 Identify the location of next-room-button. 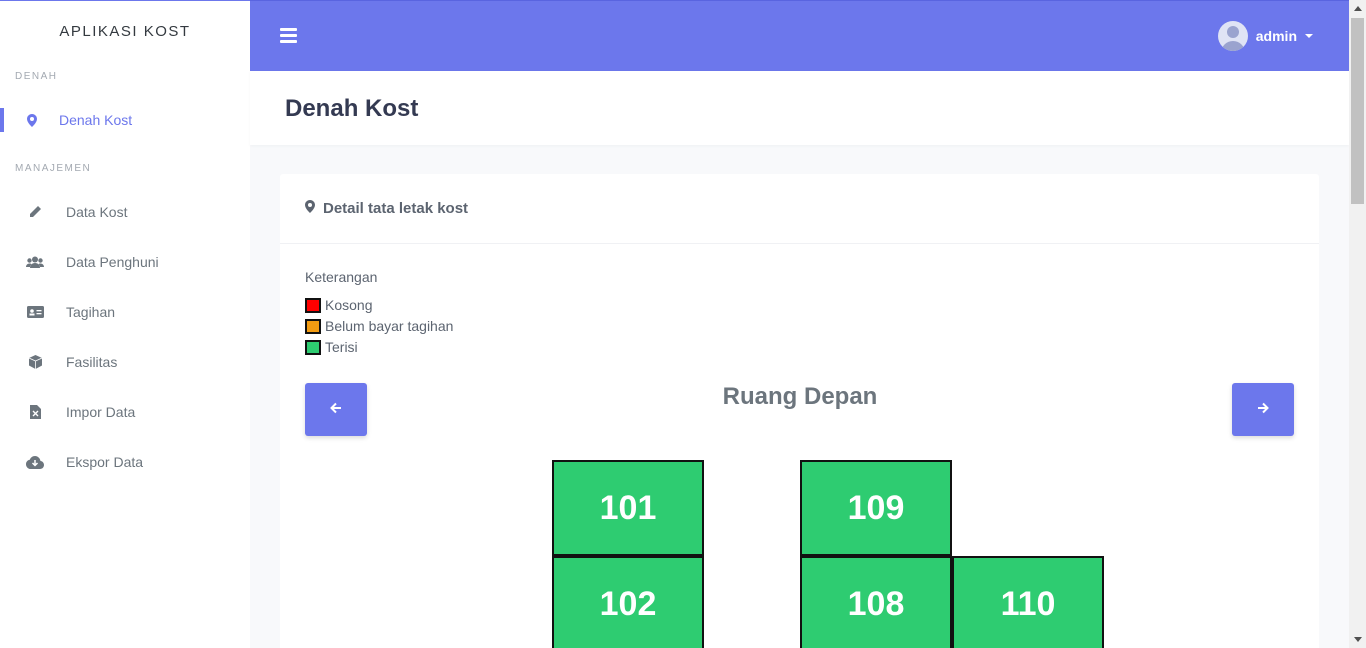
(1263, 409).